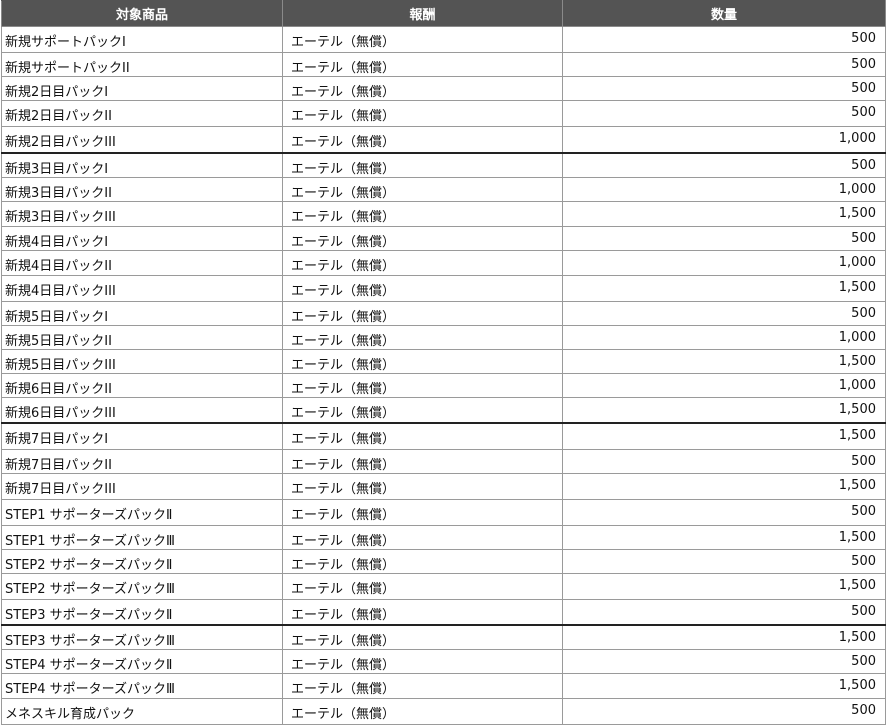  I want to click on header-quantity: 数量, so click(724, 13).